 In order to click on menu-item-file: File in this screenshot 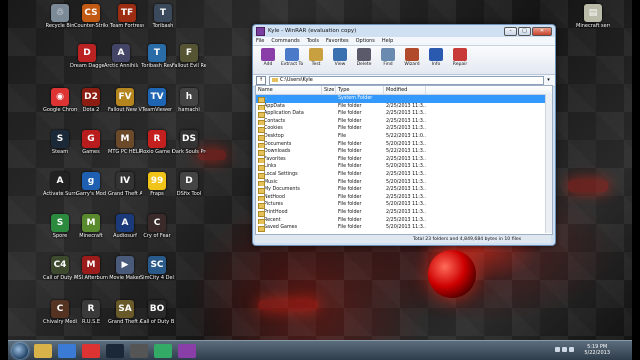, I will do `click(260, 41)`.